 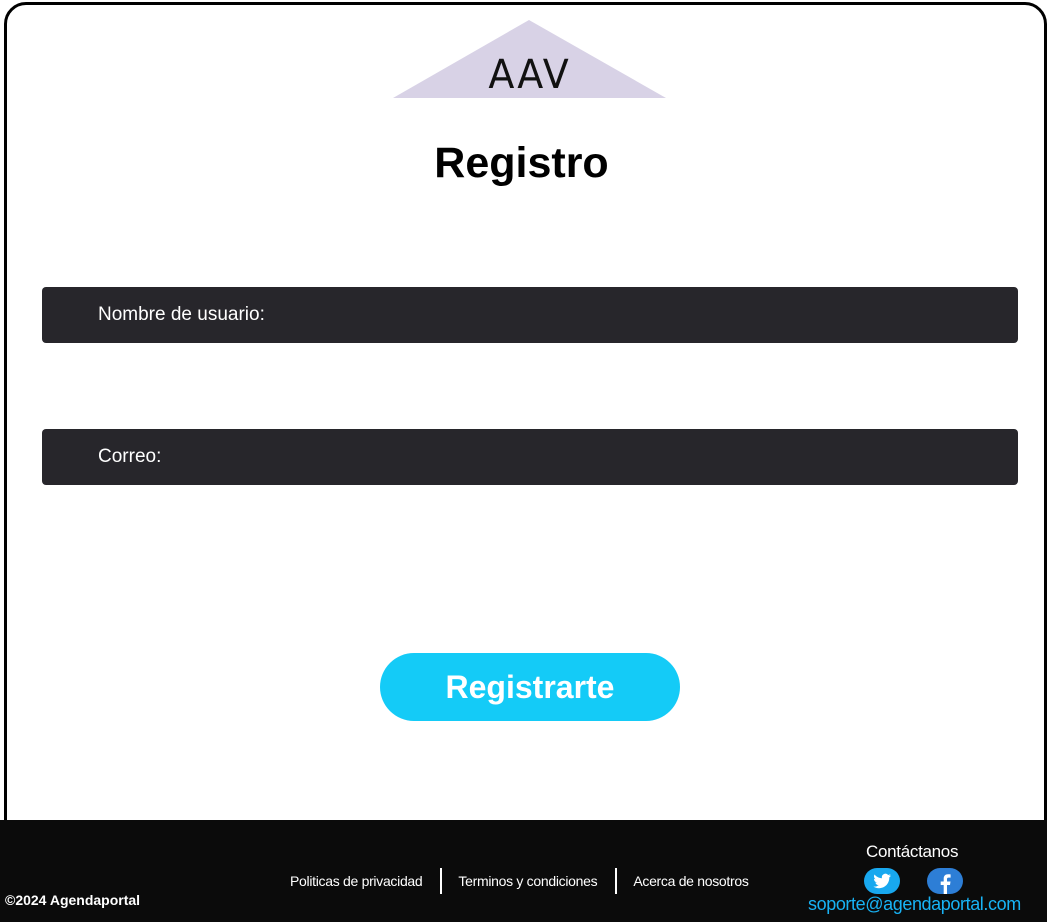 What do you see at coordinates (1051, 871) in the screenshot?
I see `footer-edge` at bounding box center [1051, 871].